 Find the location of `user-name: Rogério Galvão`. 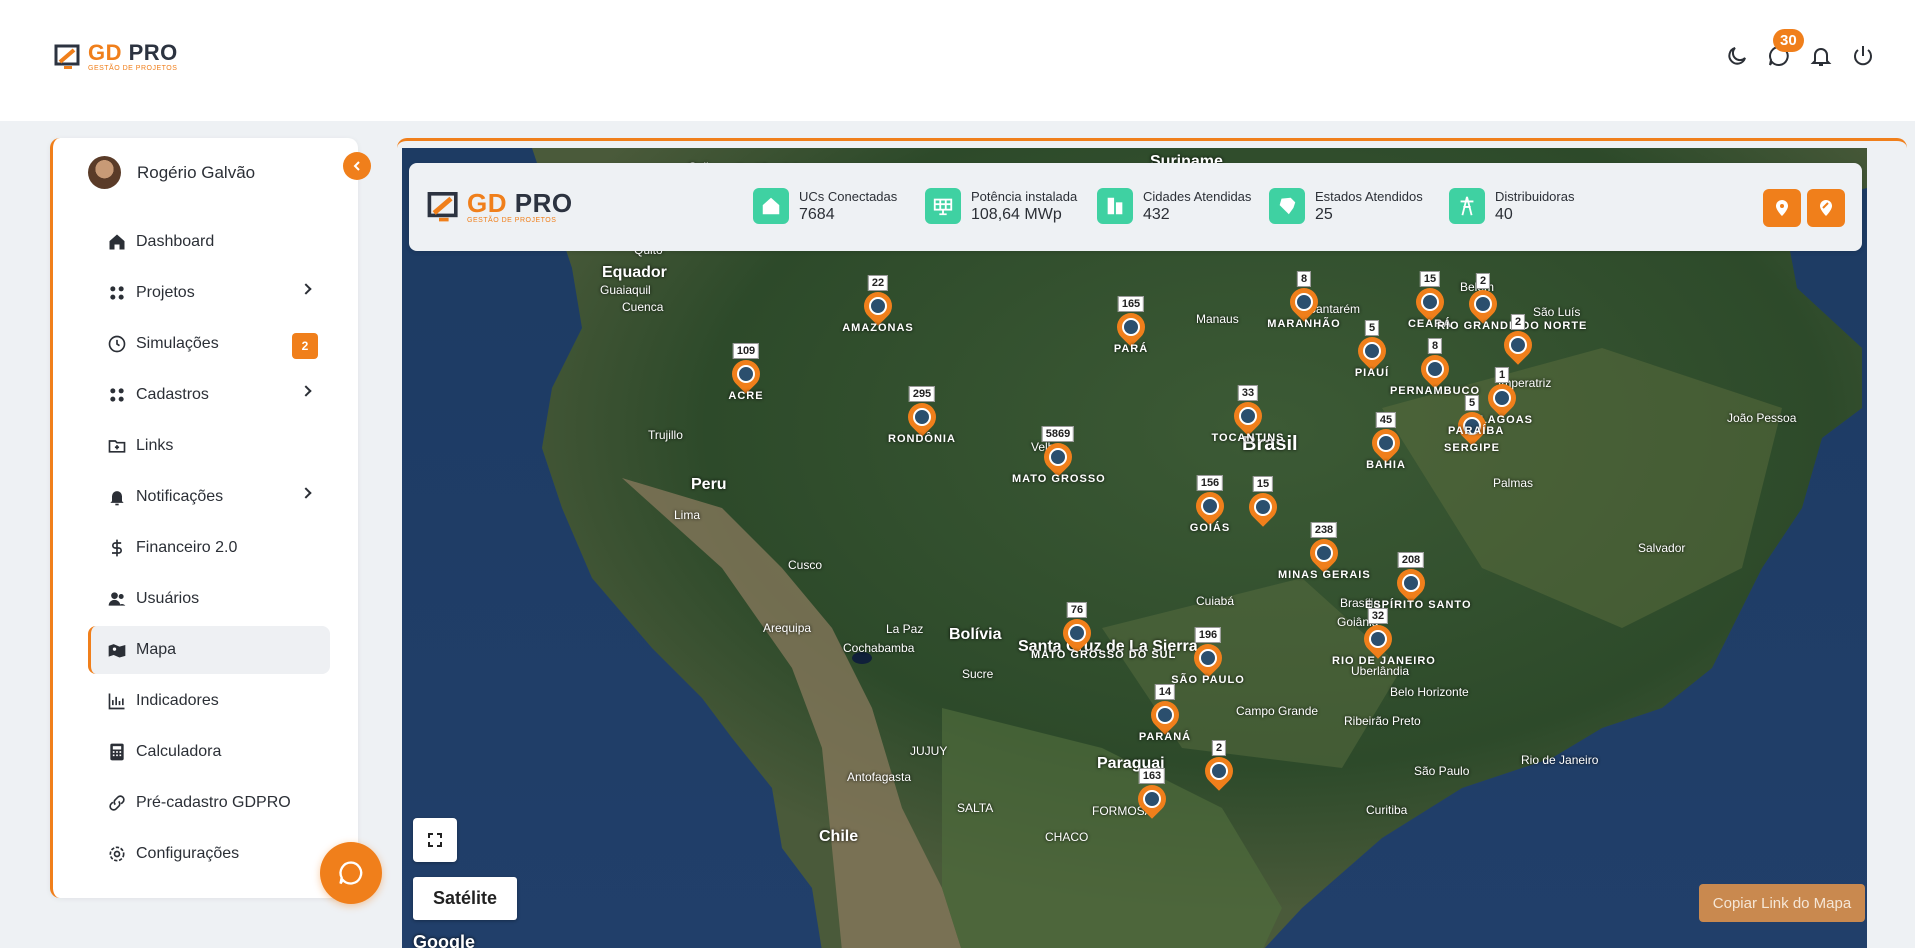

user-name: Rogério Galvão is located at coordinates (196, 172).